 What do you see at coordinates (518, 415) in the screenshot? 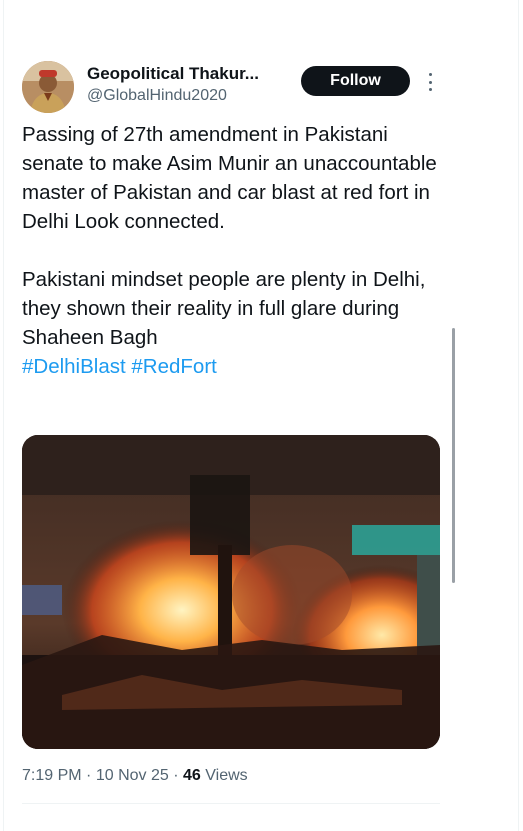
I see `timeline-border-right` at bounding box center [518, 415].